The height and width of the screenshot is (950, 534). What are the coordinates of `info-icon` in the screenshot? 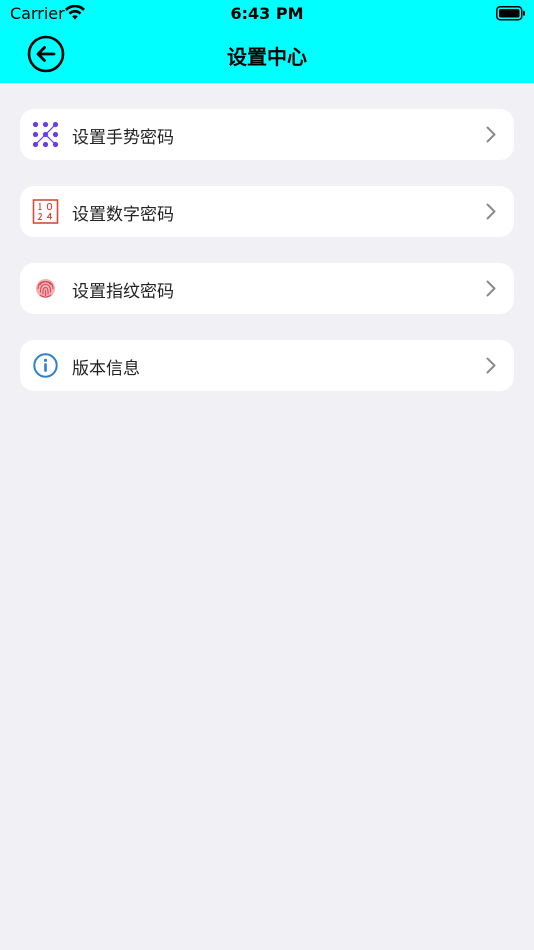 It's located at (45, 365).